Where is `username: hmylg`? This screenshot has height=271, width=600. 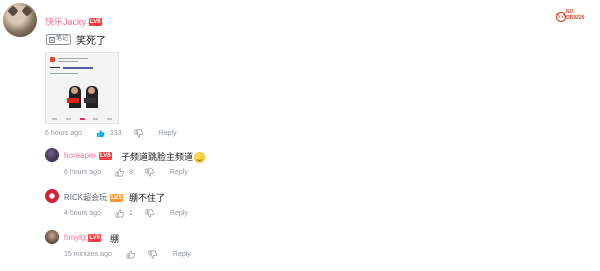
username: hmylg is located at coordinates (74, 237).